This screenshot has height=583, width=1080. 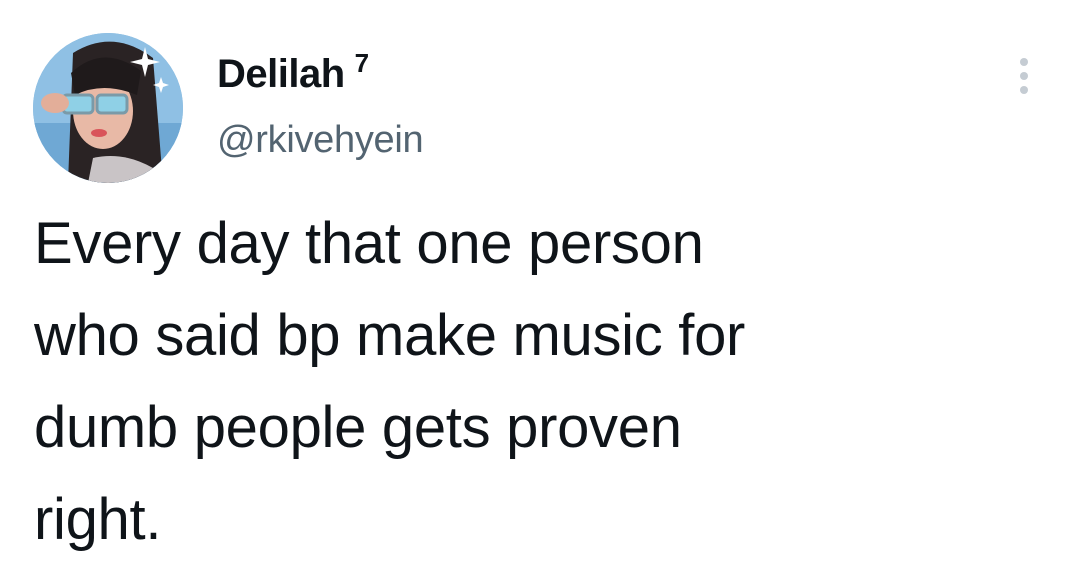 What do you see at coordinates (320, 104) in the screenshot?
I see `user-info: Delilah 7 @rkivehyein` at bounding box center [320, 104].